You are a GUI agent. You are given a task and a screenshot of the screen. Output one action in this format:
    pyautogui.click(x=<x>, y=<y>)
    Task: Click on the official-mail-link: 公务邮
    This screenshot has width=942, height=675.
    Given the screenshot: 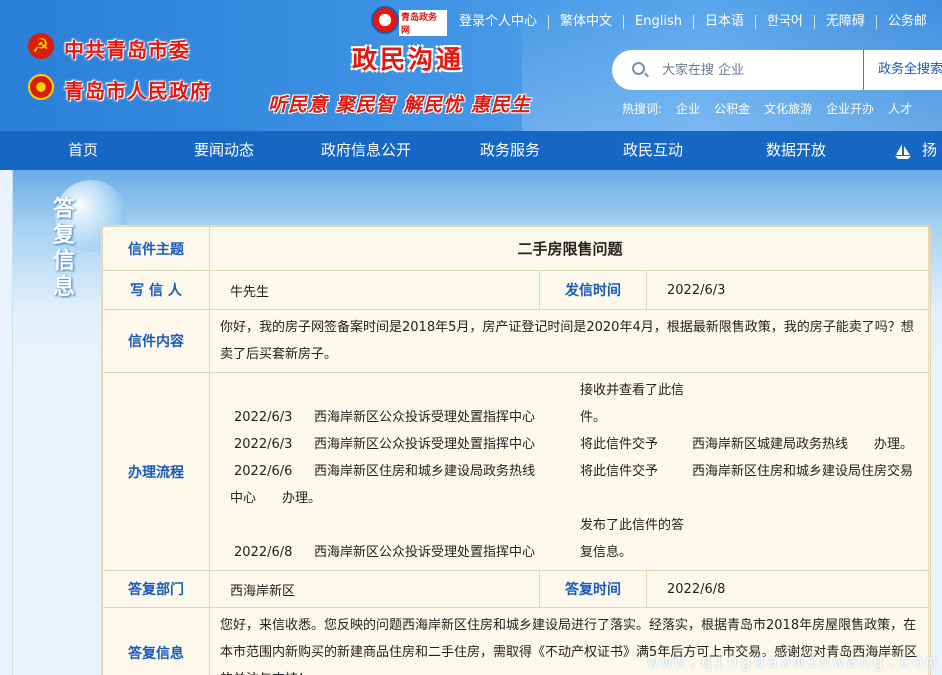 What is the action you would take?
    pyautogui.click(x=907, y=22)
    